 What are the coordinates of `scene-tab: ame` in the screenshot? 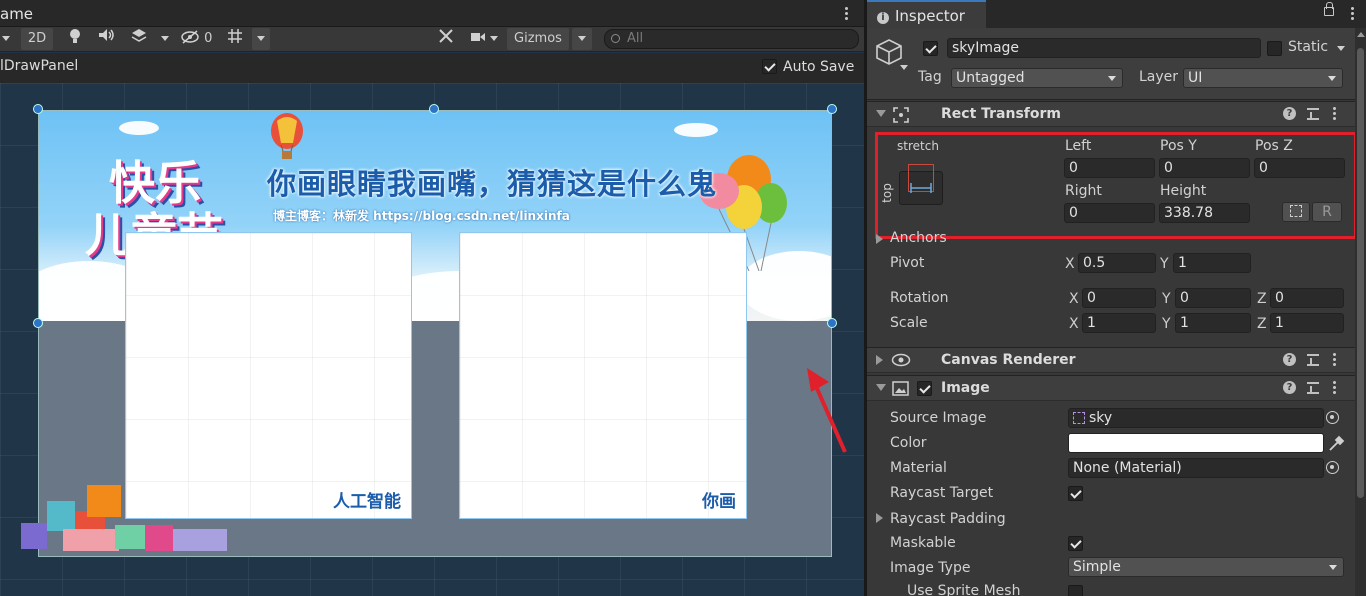 It's located at (16, 14).